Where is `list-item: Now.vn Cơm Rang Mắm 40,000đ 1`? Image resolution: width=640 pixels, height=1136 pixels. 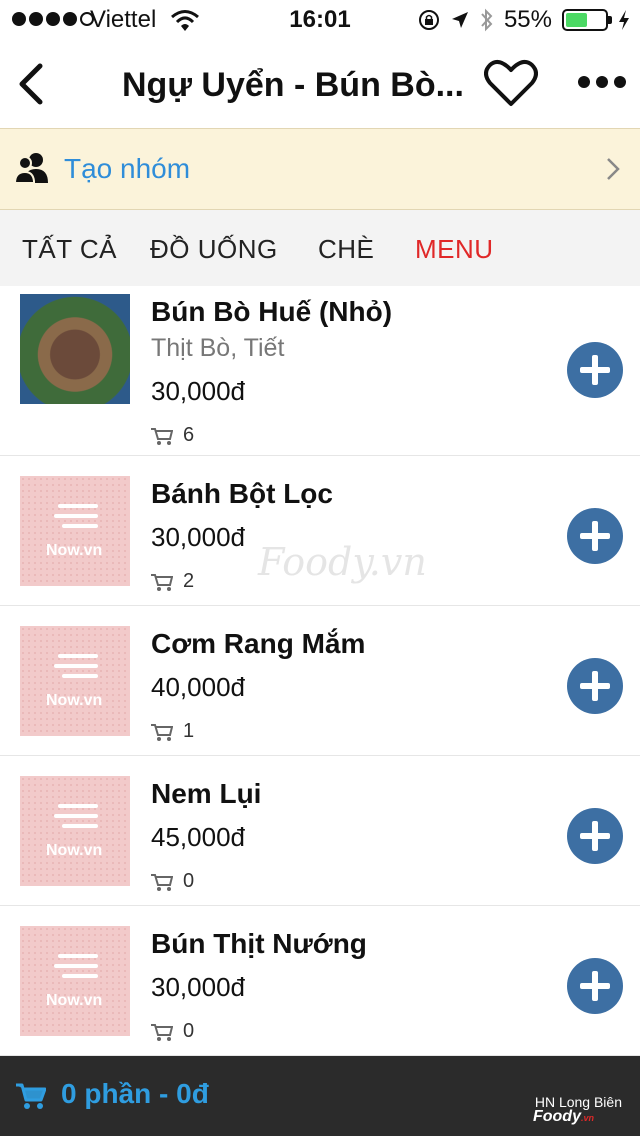
list-item: Now.vn Cơm Rang Mắm 40,000đ 1 is located at coordinates (320, 681).